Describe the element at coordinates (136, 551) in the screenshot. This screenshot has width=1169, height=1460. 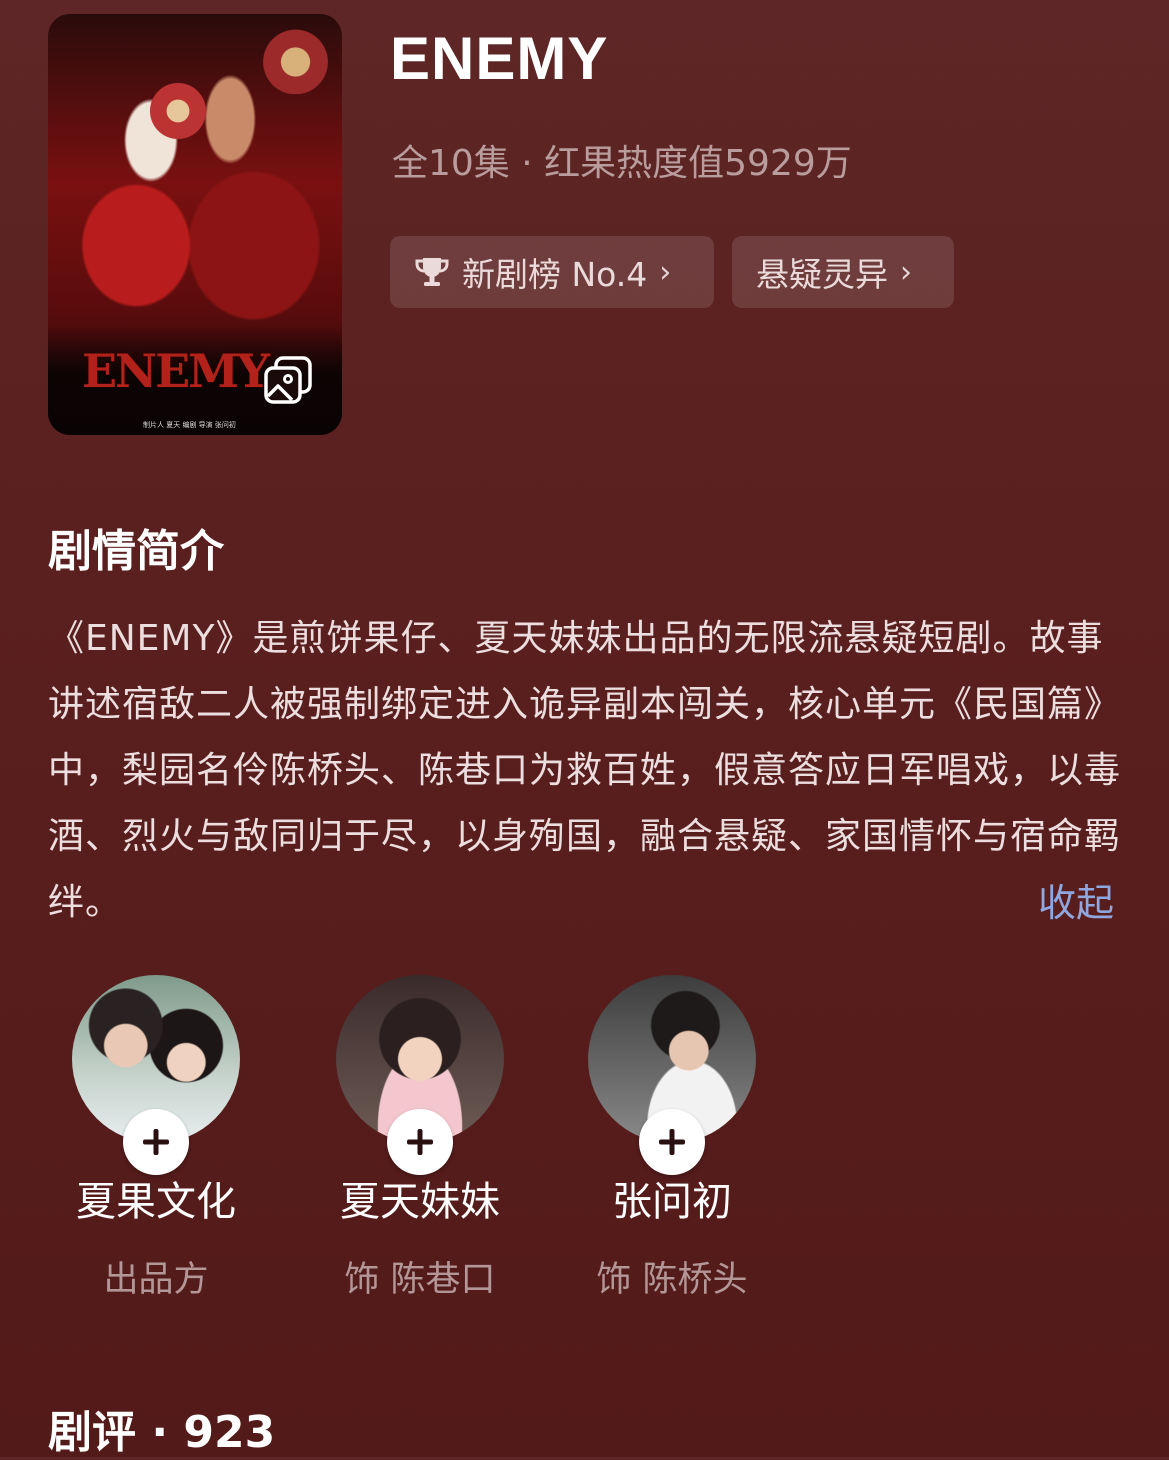
I see `synopsis-heading: 剧情简介` at that location.